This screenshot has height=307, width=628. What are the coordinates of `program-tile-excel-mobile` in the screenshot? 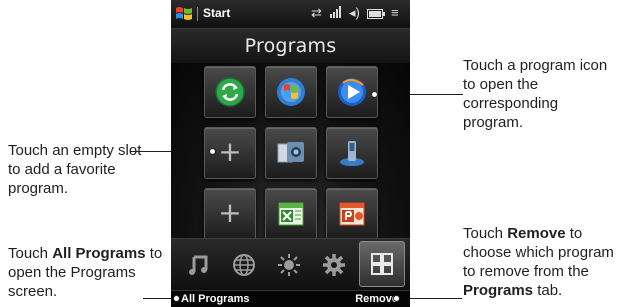 It's located at (291, 214).